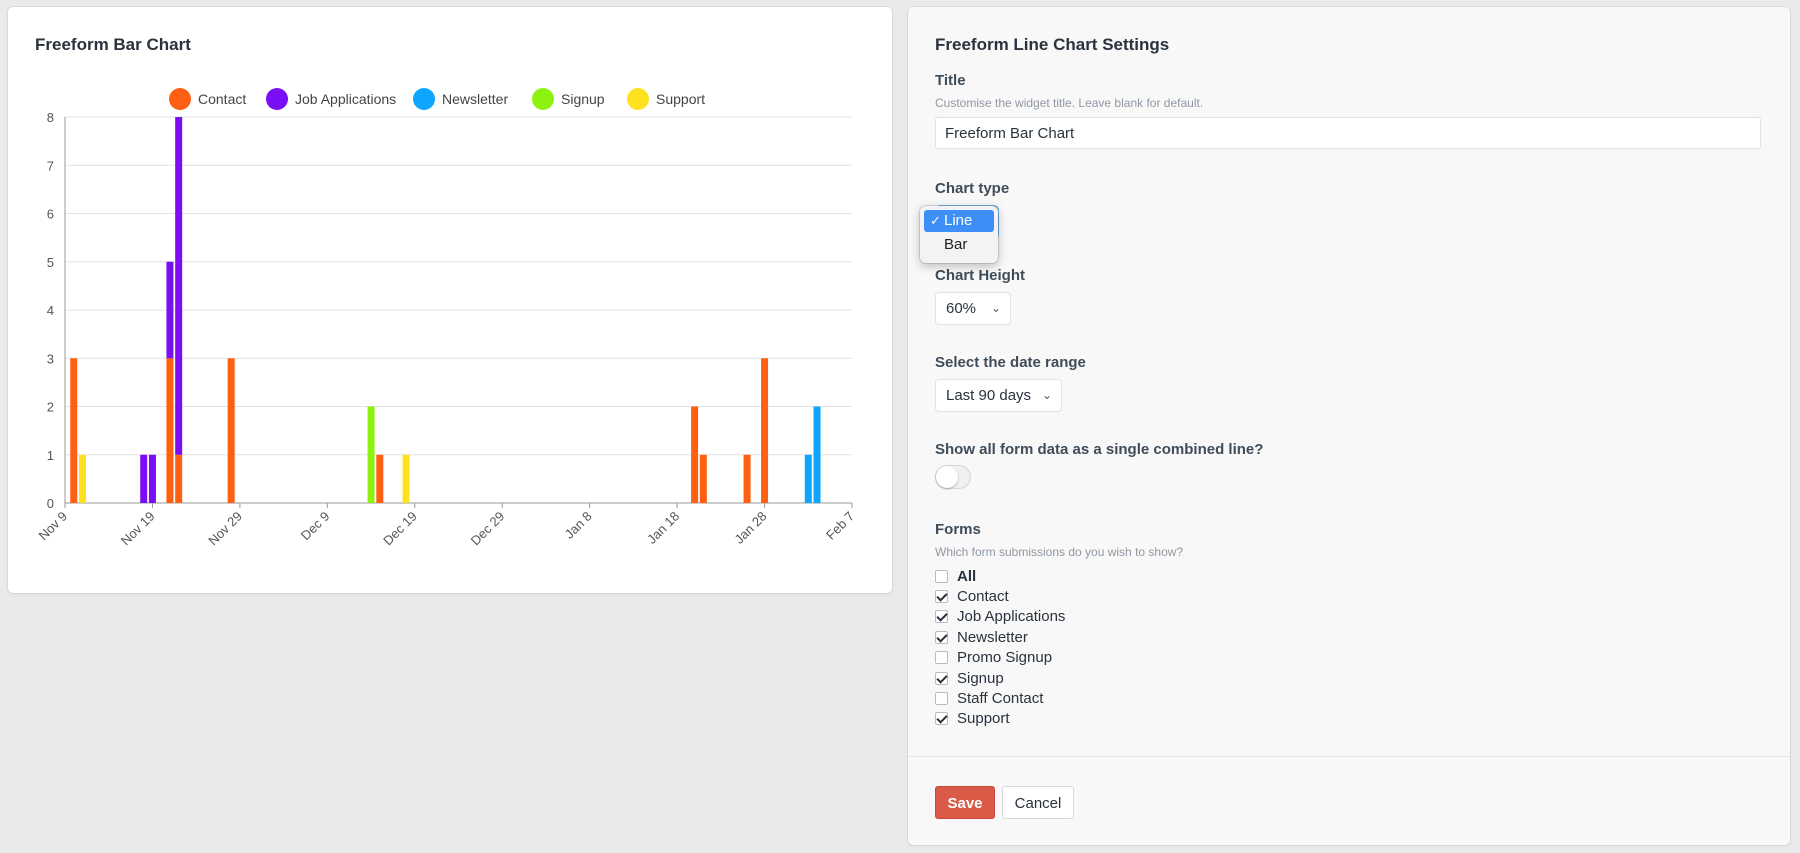  I want to click on check-icon: ✓, so click(935, 220).